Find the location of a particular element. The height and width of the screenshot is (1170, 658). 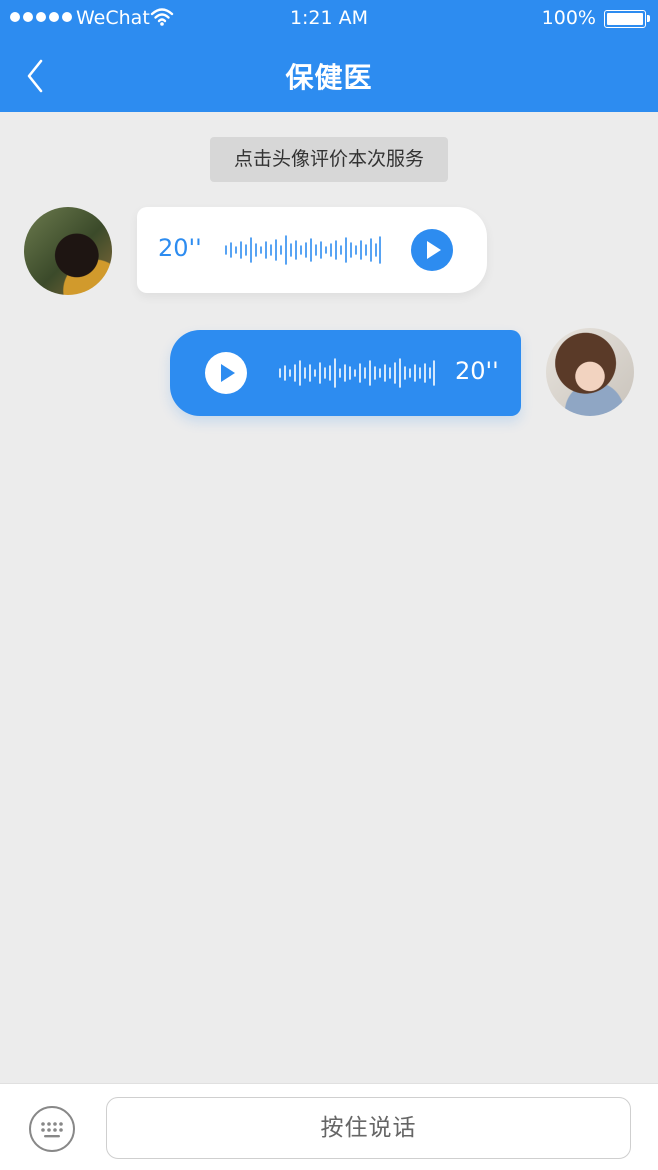

nav-bar: 保健医 is located at coordinates (329, 75).